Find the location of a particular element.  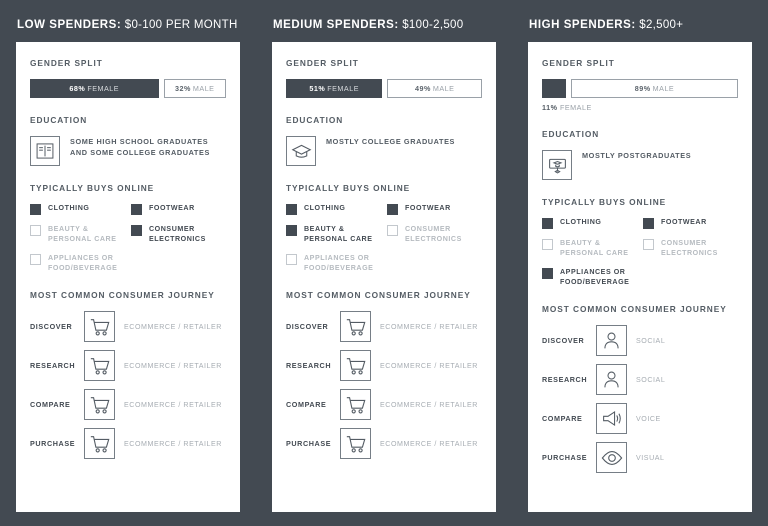

column-title: HIGH SPENDERS: $2,500+ is located at coordinates (640, 26).